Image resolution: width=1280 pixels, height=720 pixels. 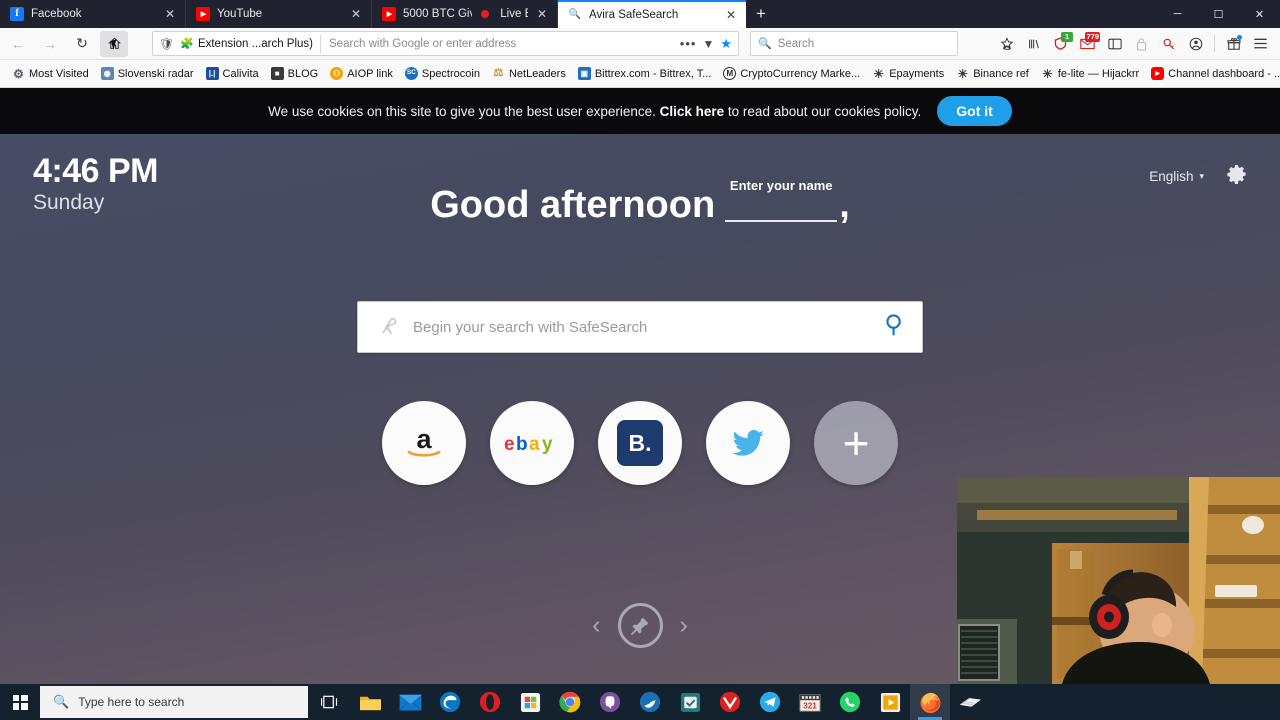 What do you see at coordinates (232, 74) in the screenshot?
I see `bookmark-calivita: |.| Calivita` at bounding box center [232, 74].